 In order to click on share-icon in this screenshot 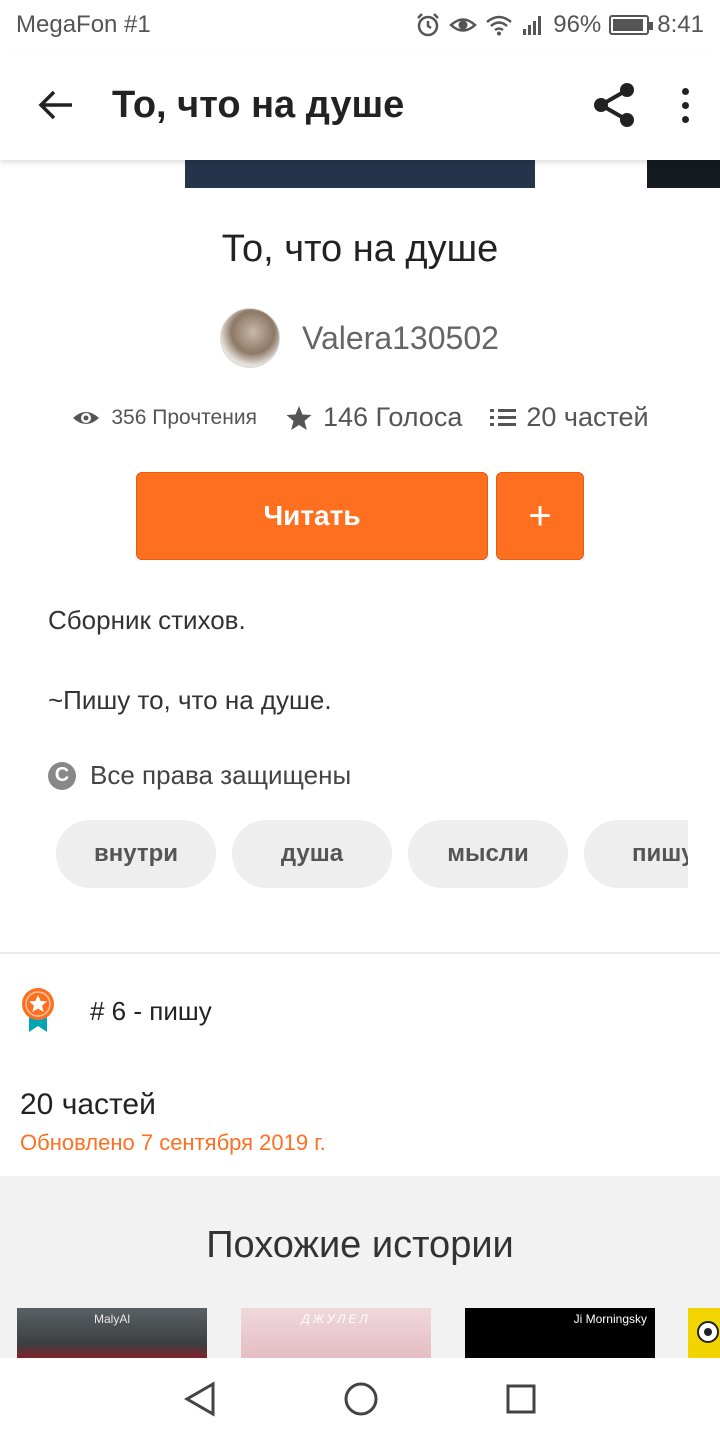, I will do `click(614, 105)`.